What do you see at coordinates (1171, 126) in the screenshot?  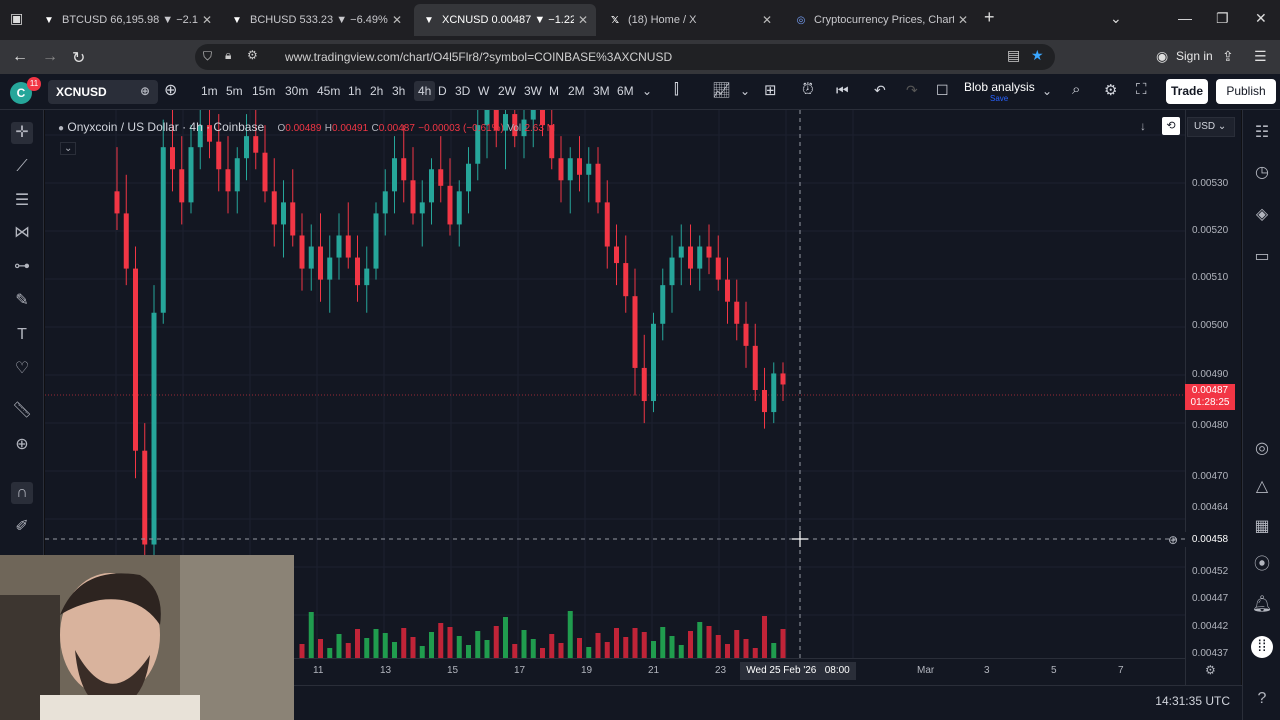 I see `auto-scale-icon: ⟲` at bounding box center [1171, 126].